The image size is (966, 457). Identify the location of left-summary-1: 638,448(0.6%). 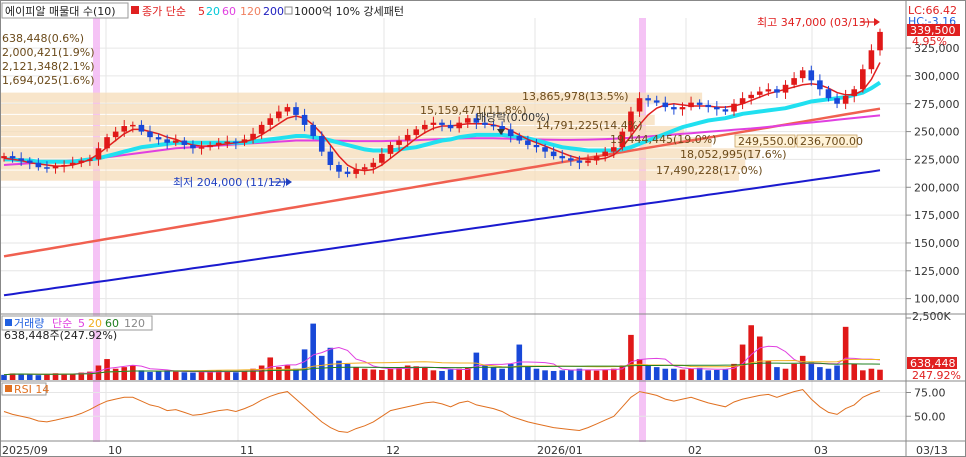
(43, 38).